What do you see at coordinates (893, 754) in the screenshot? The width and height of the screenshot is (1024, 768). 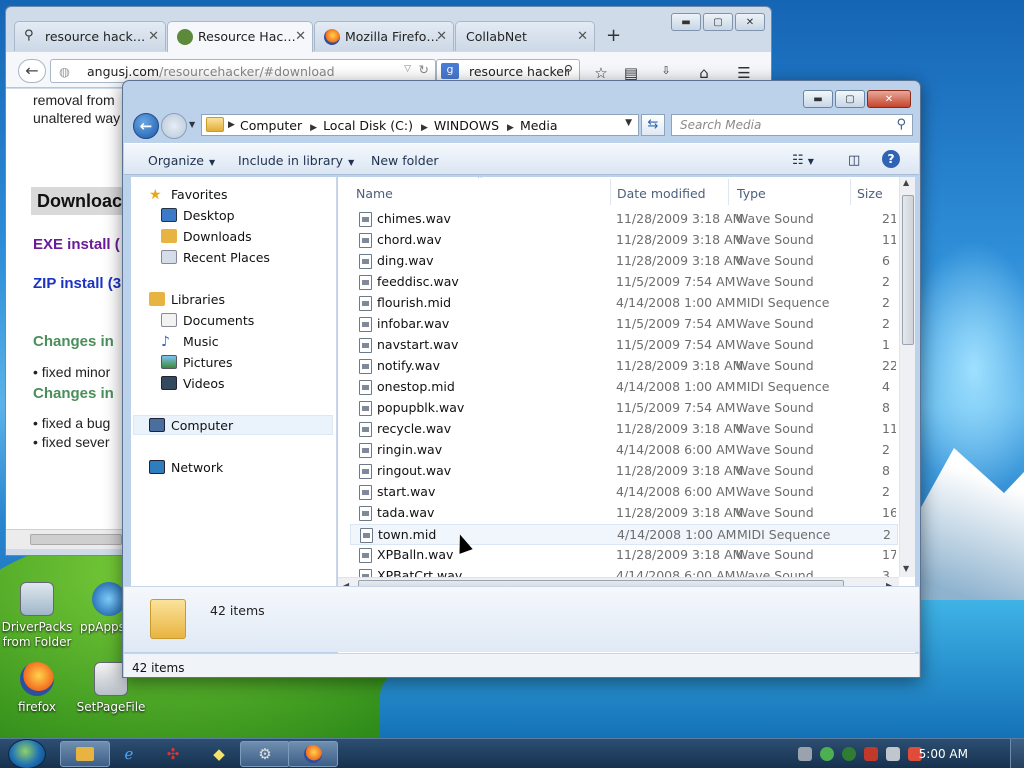 I see `network-tray-icon` at bounding box center [893, 754].